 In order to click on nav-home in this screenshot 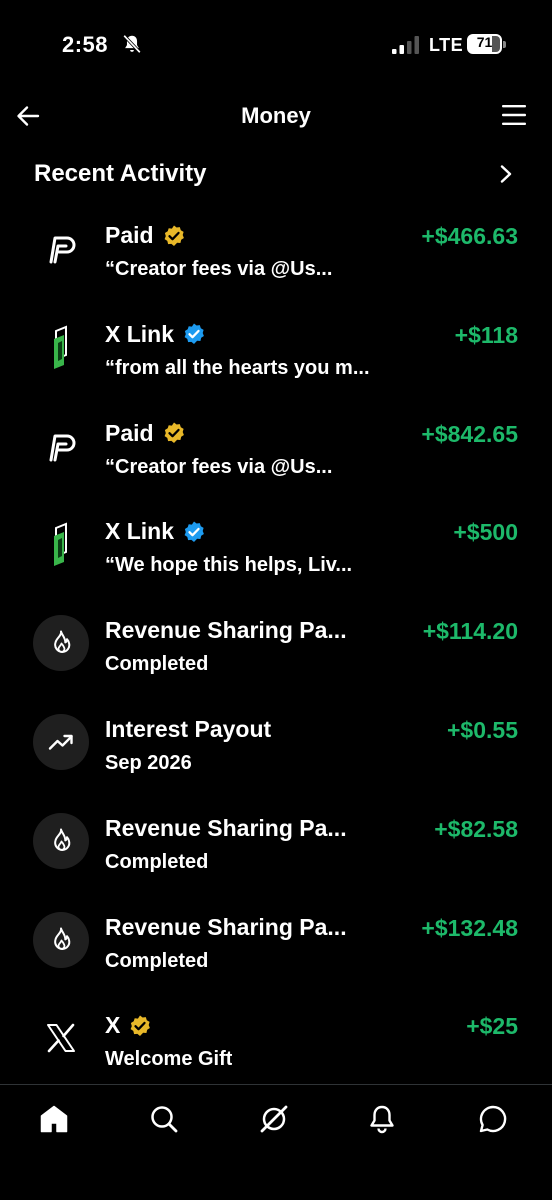, I will do `click(56, 1121)`.